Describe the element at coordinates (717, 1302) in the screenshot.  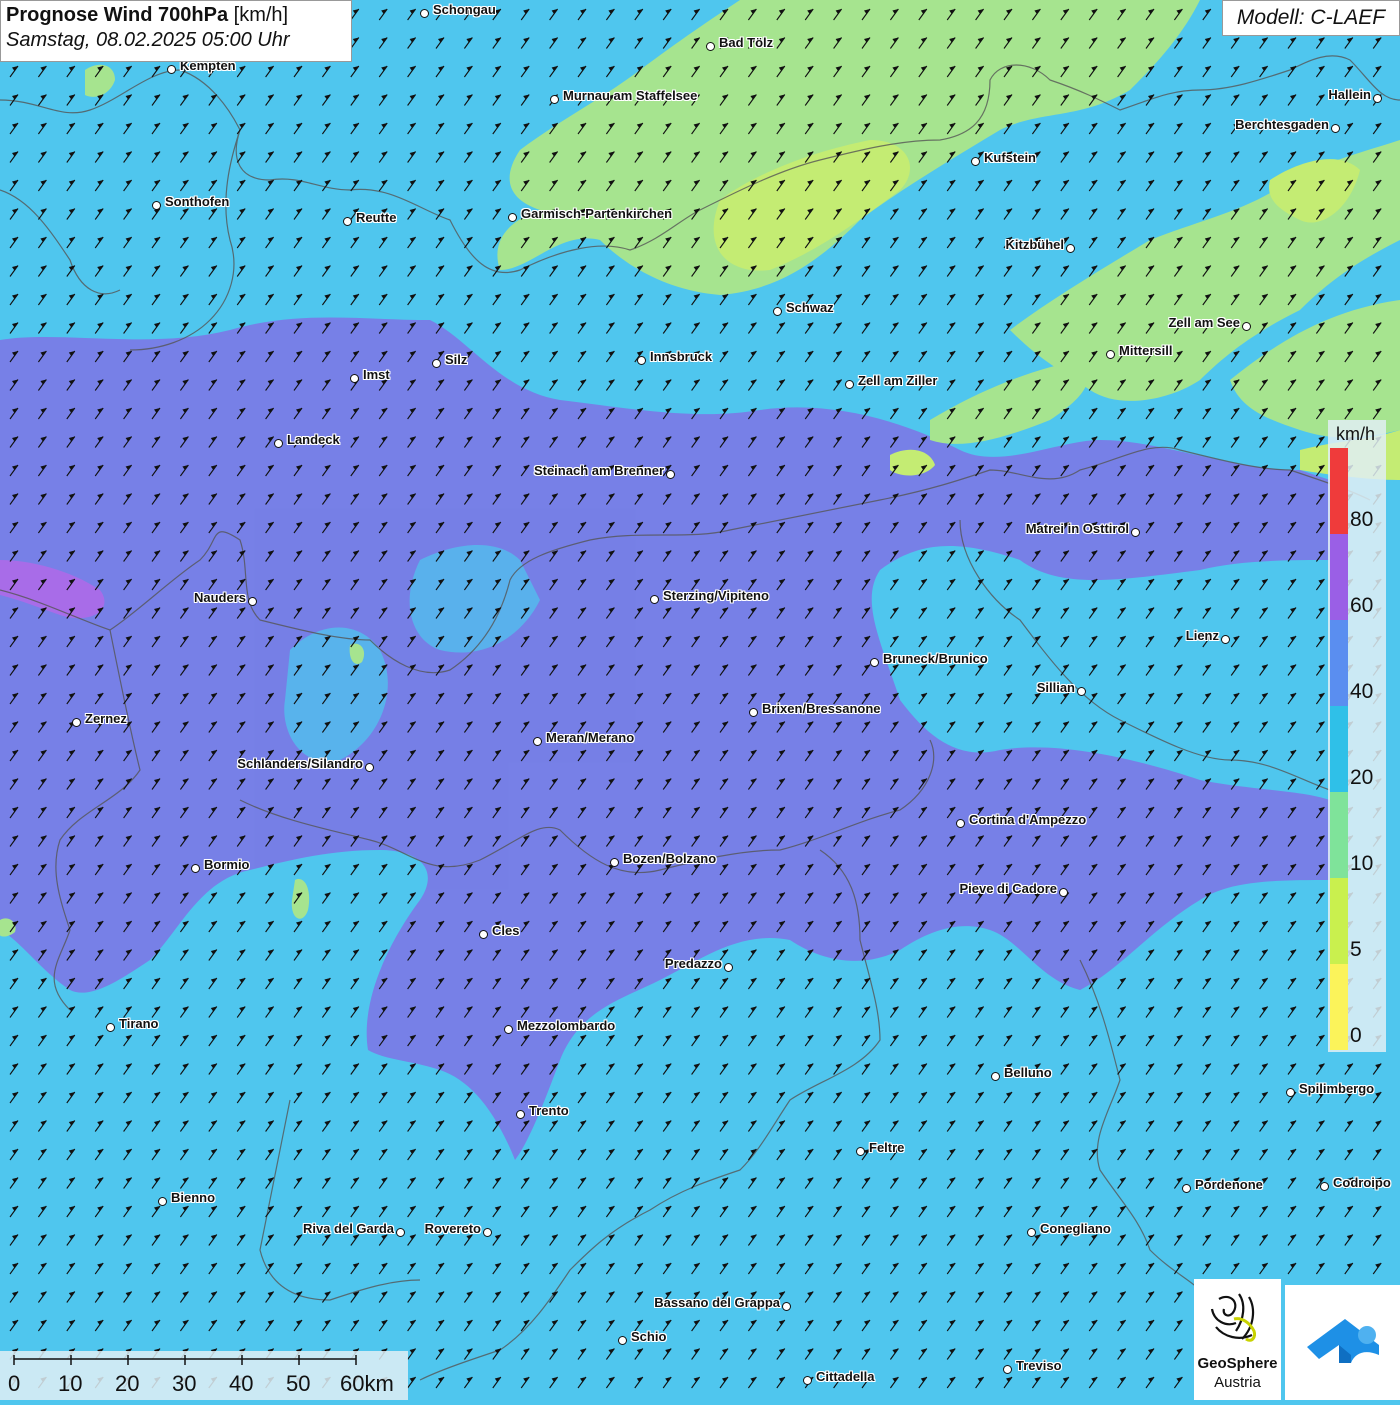
I see `city-label: Bassano del Grappa` at that location.